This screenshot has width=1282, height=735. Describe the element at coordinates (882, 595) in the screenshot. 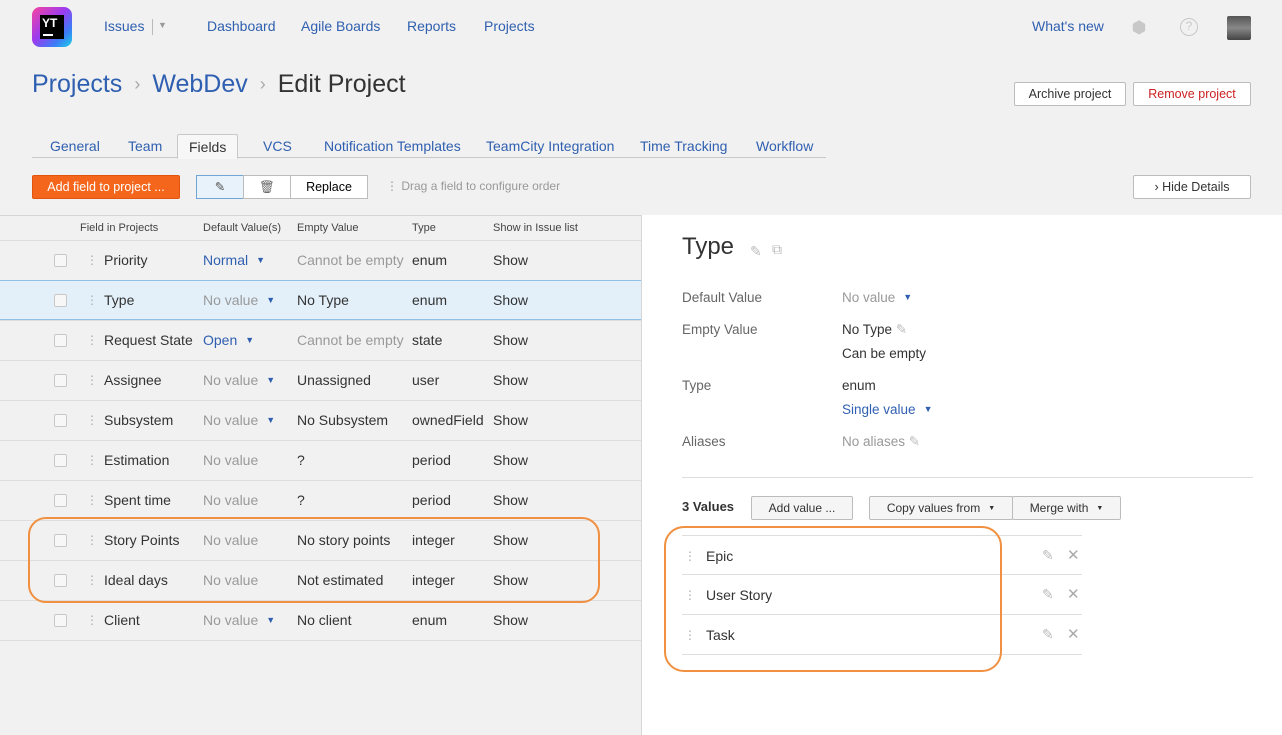

I see `value-row: ⋮ User Story ✎ ✕` at that location.